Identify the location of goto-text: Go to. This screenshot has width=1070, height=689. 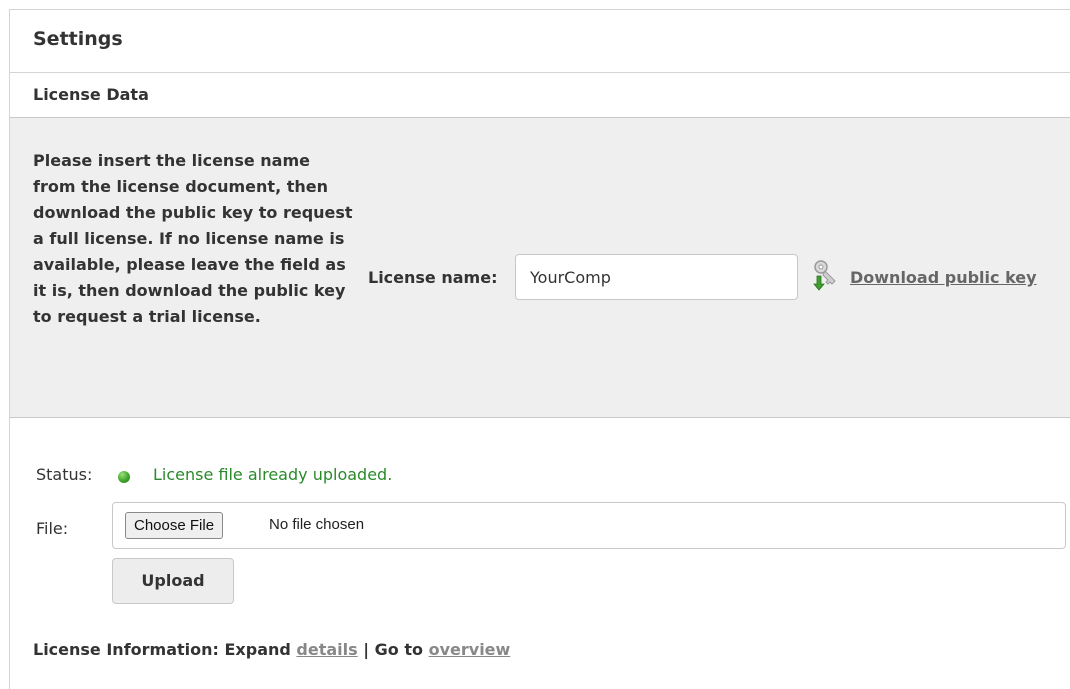
(399, 649).